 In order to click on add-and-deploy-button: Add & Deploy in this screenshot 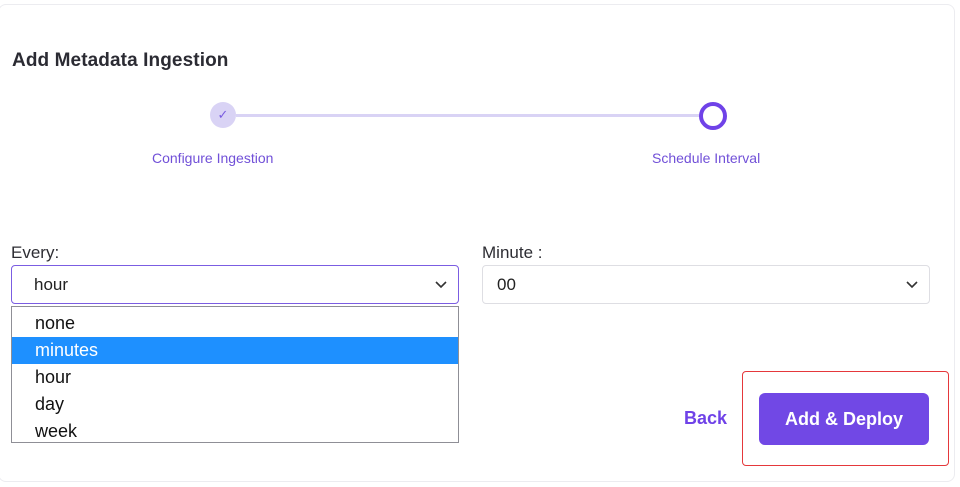, I will do `click(844, 419)`.